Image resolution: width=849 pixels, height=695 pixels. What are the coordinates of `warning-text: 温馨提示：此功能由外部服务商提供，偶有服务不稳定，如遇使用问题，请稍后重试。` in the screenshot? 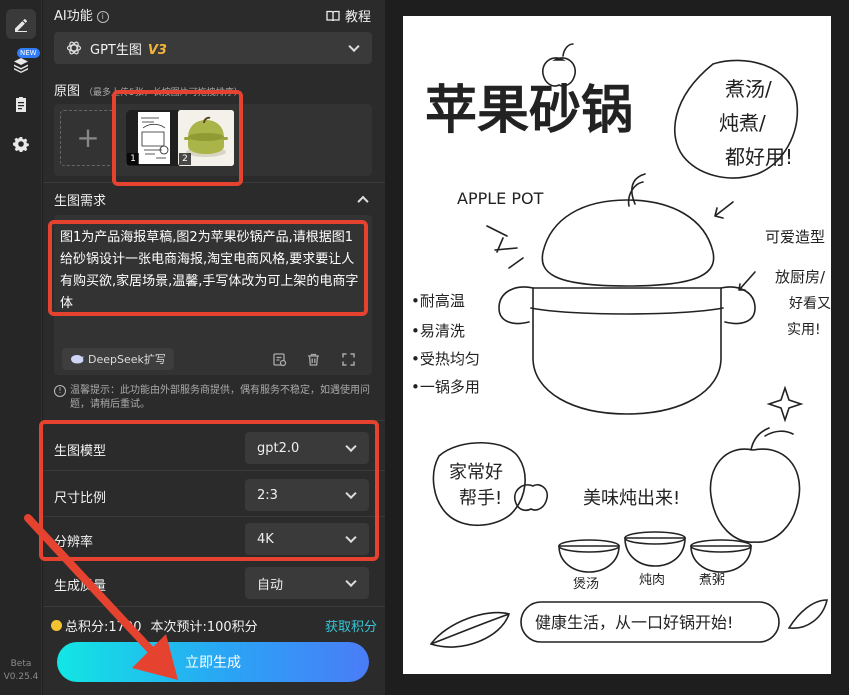 It's located at (220, 397).